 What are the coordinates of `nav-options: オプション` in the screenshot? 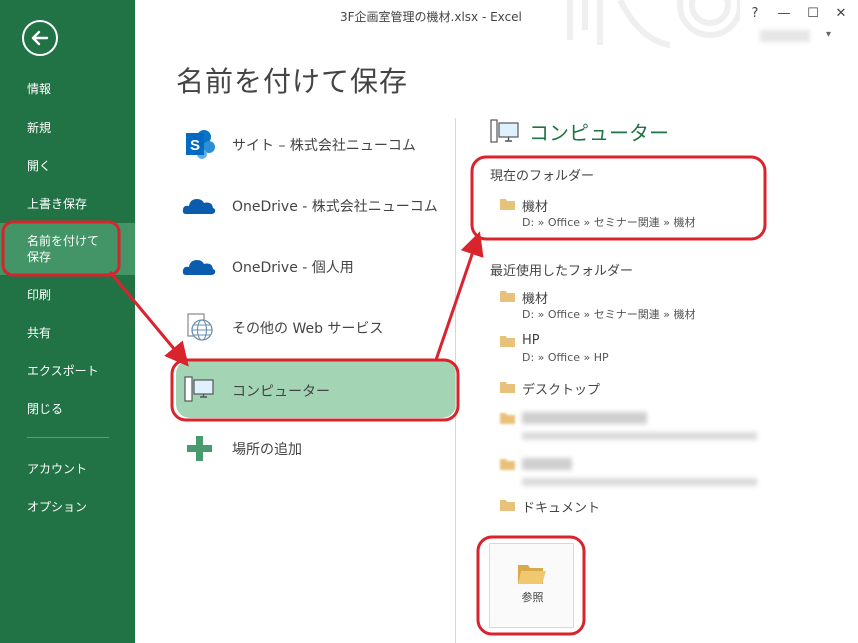 It's located at (67, 507).